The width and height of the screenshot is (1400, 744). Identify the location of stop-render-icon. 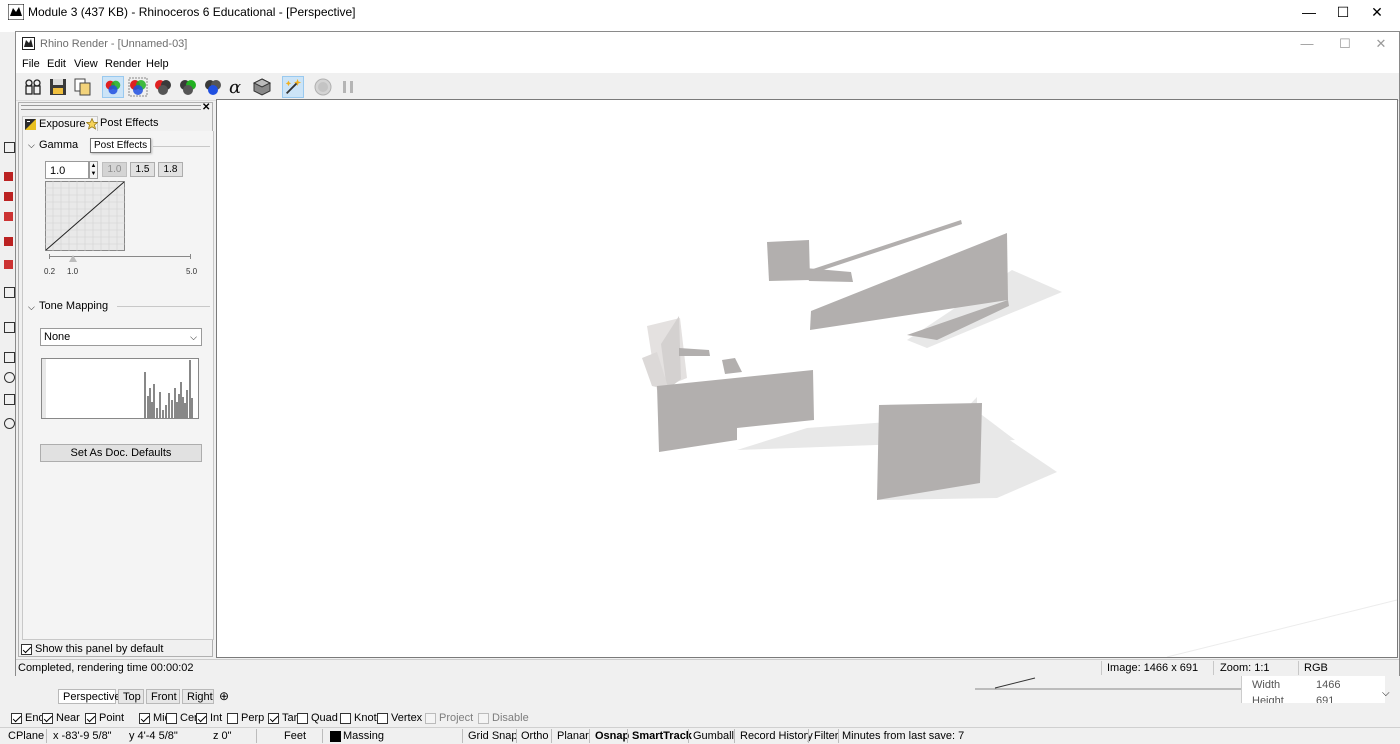
(323, 87).